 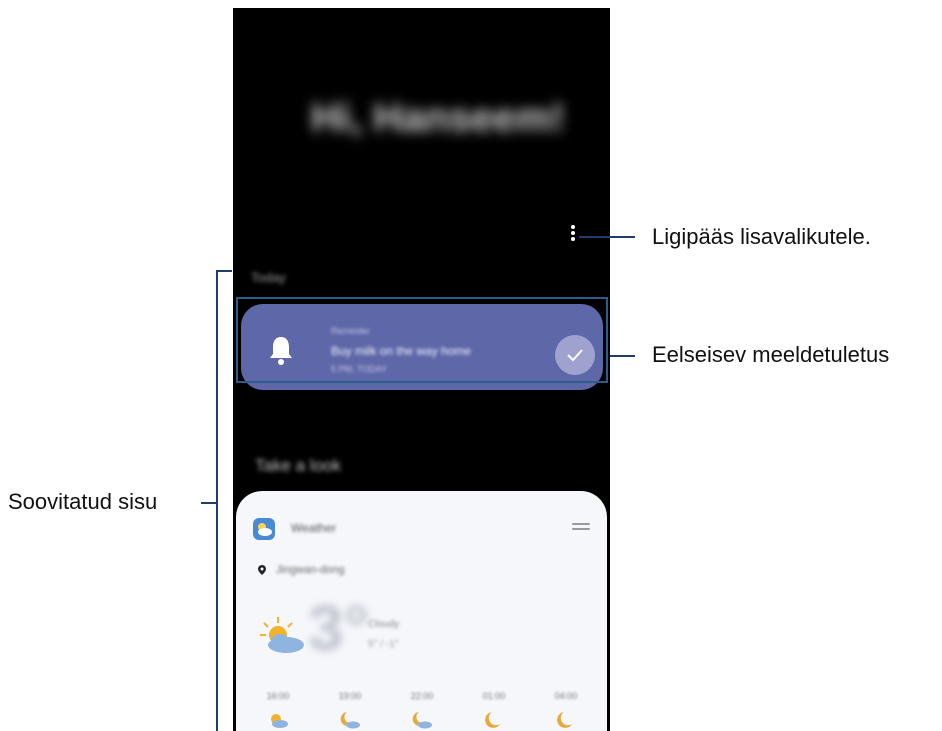 What do you see at coordinates (761, 236) in the screenshot?
I see `callout-more-options: Ligipääs lisavalikutele.` at bounding box center [761, 236].